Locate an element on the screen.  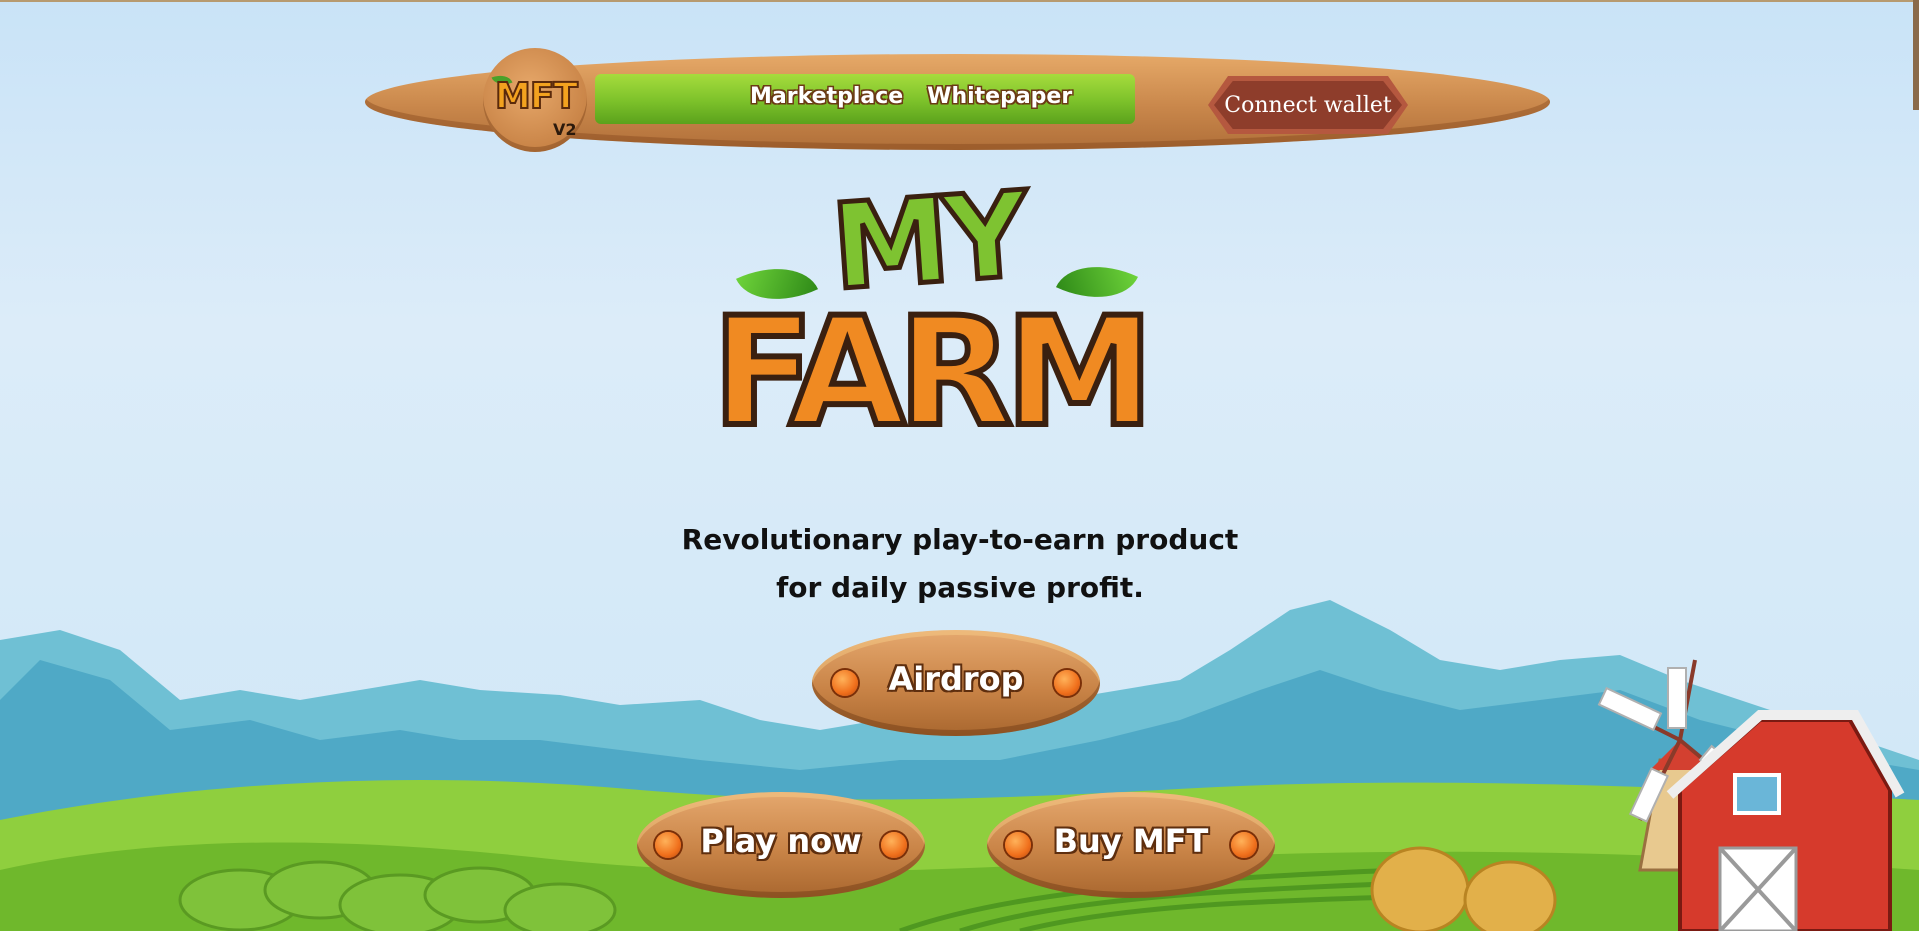
tagline-line-2: for daily passive profit. is located at coordinates (960, 587).